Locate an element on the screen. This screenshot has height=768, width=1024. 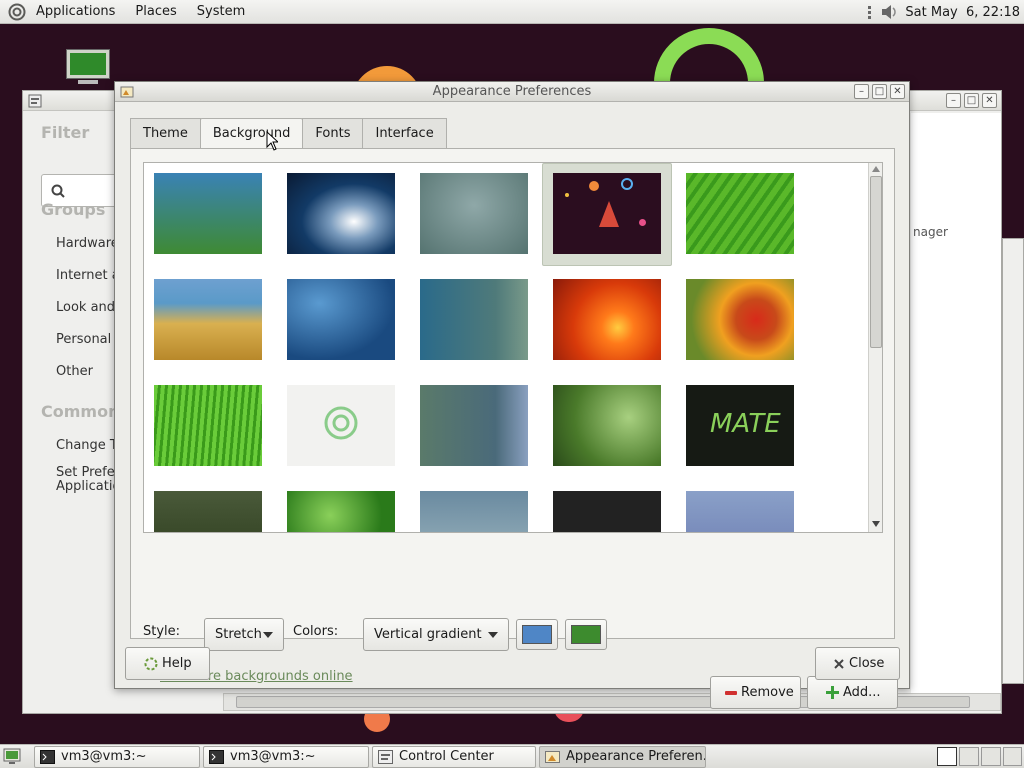
remove-button-label: Remove is located at coordinates (767, 692).